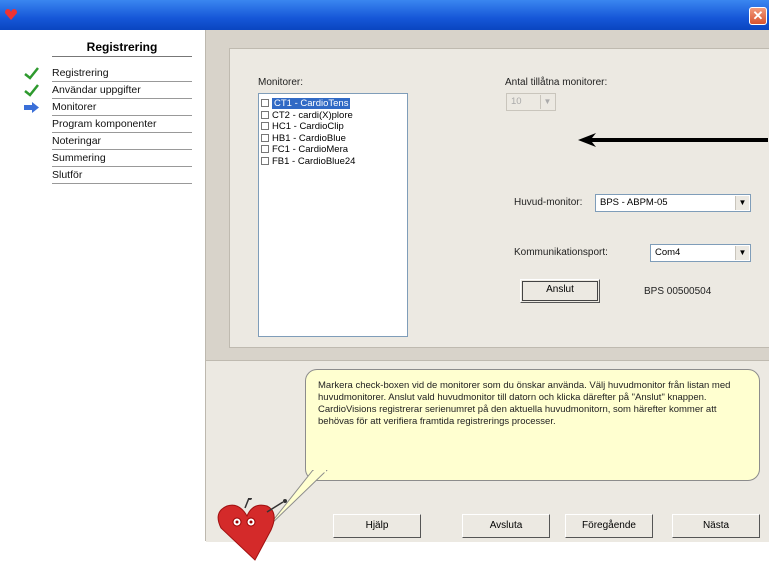  What do you see at coordinates (80, 73) in the screenshot?
I see `sidebar-item-label: Registrering` at bounding box center [80, 73].